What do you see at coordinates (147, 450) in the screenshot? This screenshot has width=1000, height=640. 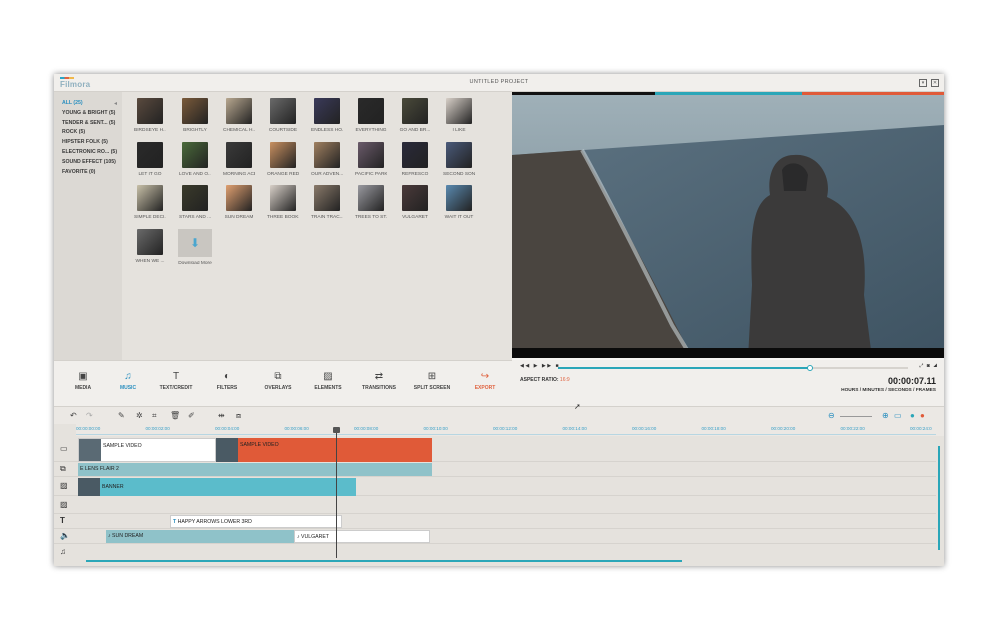 I see `video-clip: SAMPLE VIDEO` at bounding box center [147, 450].